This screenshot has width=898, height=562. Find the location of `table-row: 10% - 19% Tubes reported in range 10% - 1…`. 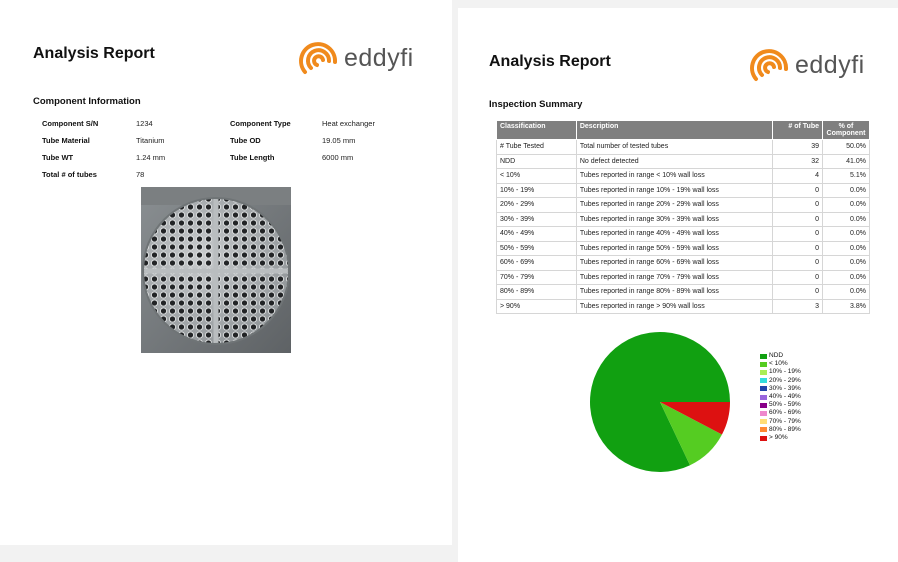

table-row: 10% - 19% Tubes reported in range 10% - 1… is located at coordinates (683, 190).